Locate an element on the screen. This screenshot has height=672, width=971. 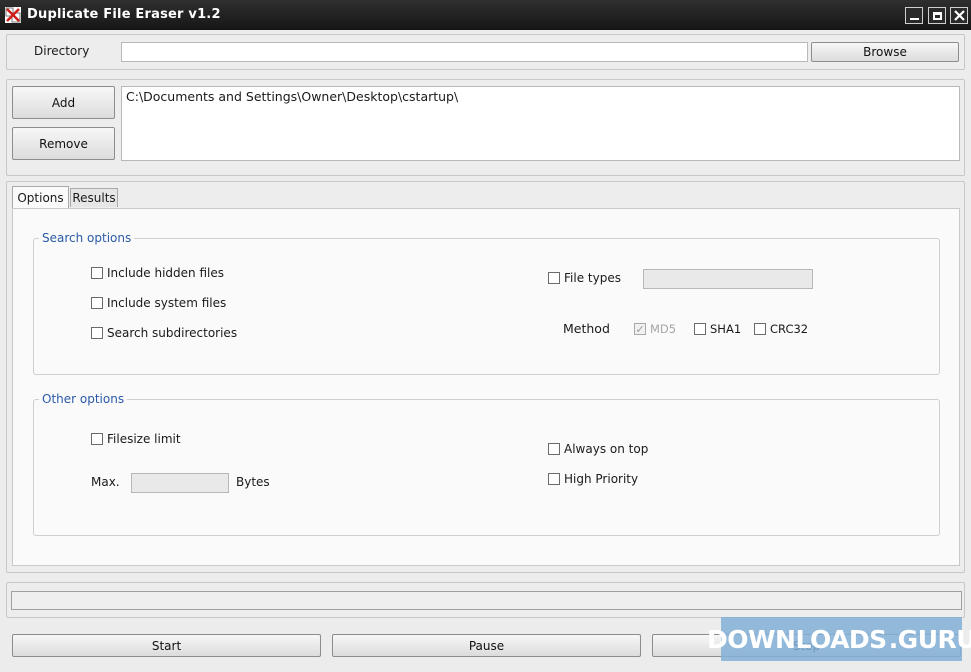
maximize-button is located at coordinates (937, 15).